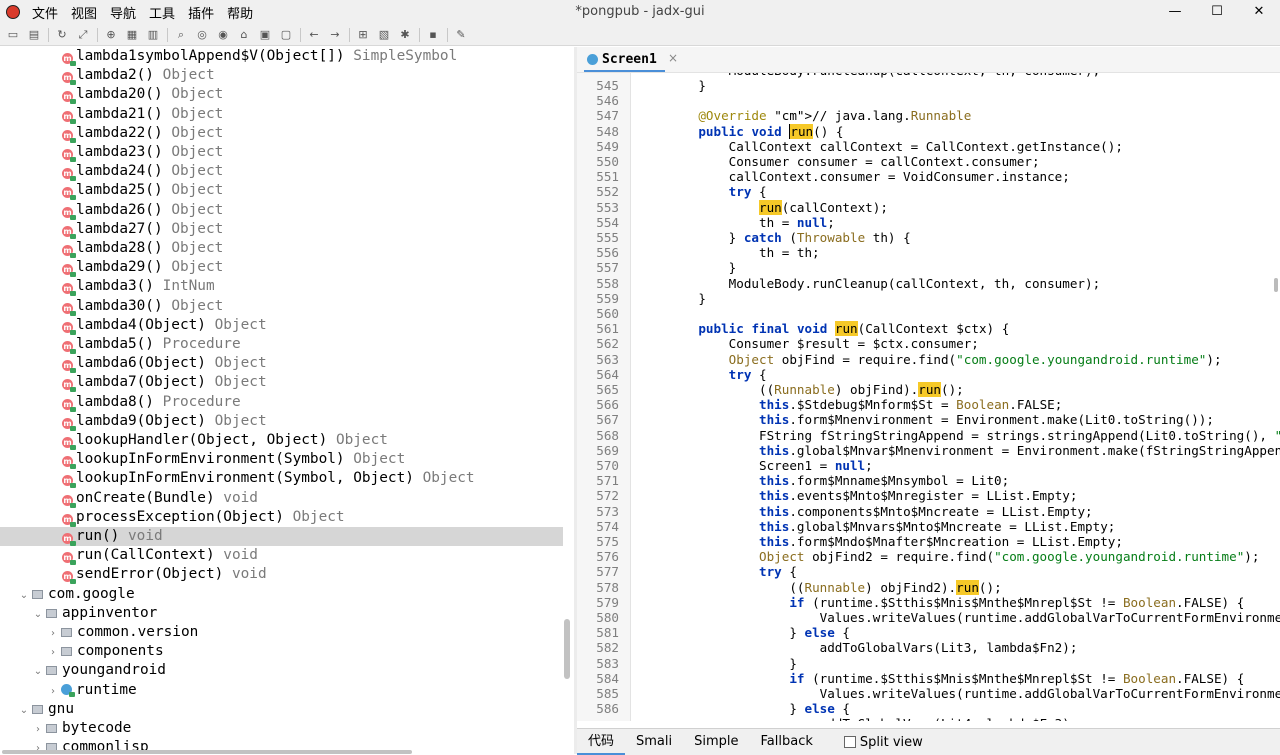 Image resolution: width=1280 pixels, height=755 pixels. What do you see at coordinates (281, 690) in the screenshot?
I see `tree-package-item: › runtime` at bounding box center [281, 690].